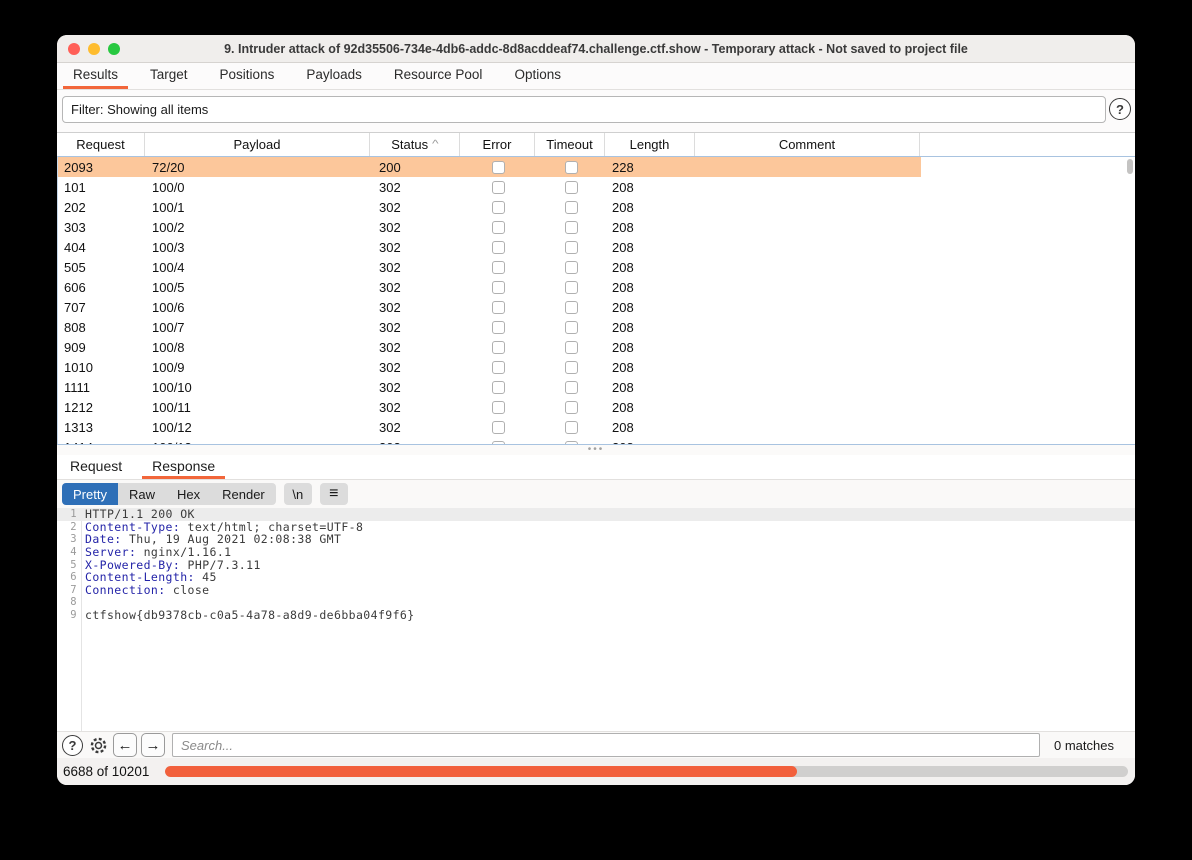 This screenshot has width=1192, height=860. What do you see at coordinates (570, 144) in the screenshot?
I see `column-header-timeout: Timeout` at bounding box center [570, 144].